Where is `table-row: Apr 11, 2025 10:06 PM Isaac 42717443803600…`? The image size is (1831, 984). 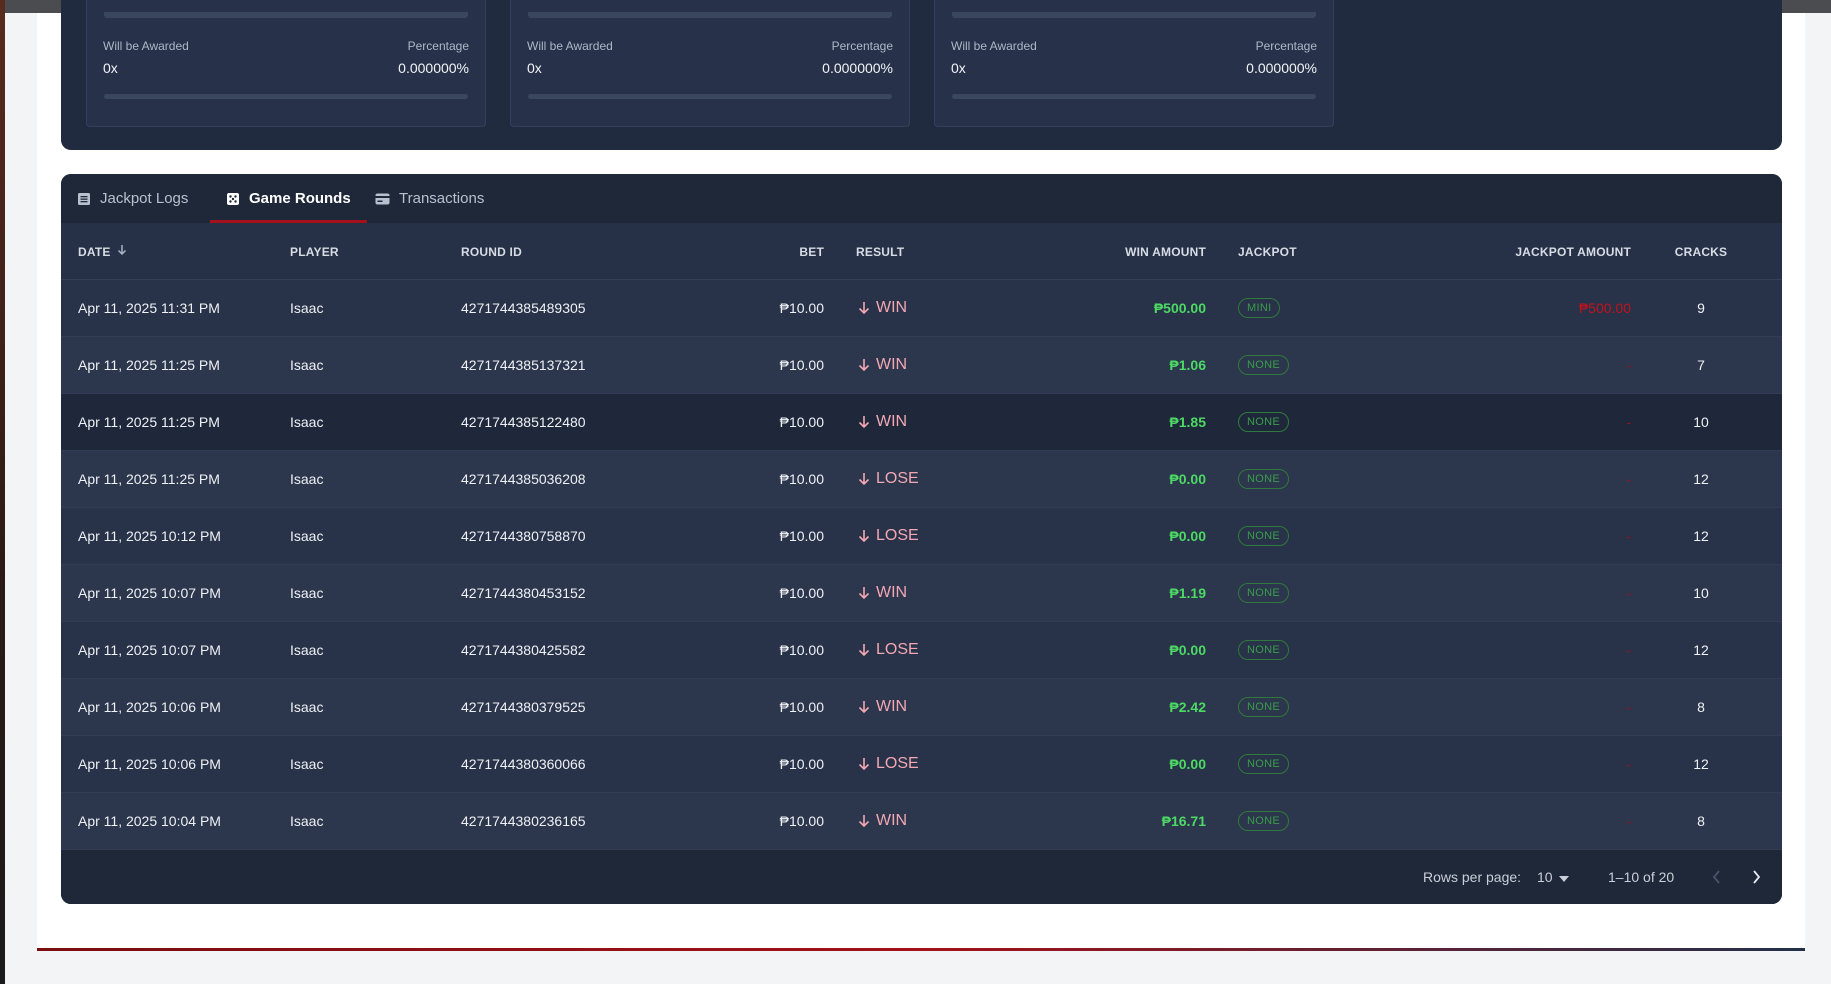
table-row: Apr 11, 2025 10:06 PM Isaac 42717443803600… is located at coordinates (921, 764).